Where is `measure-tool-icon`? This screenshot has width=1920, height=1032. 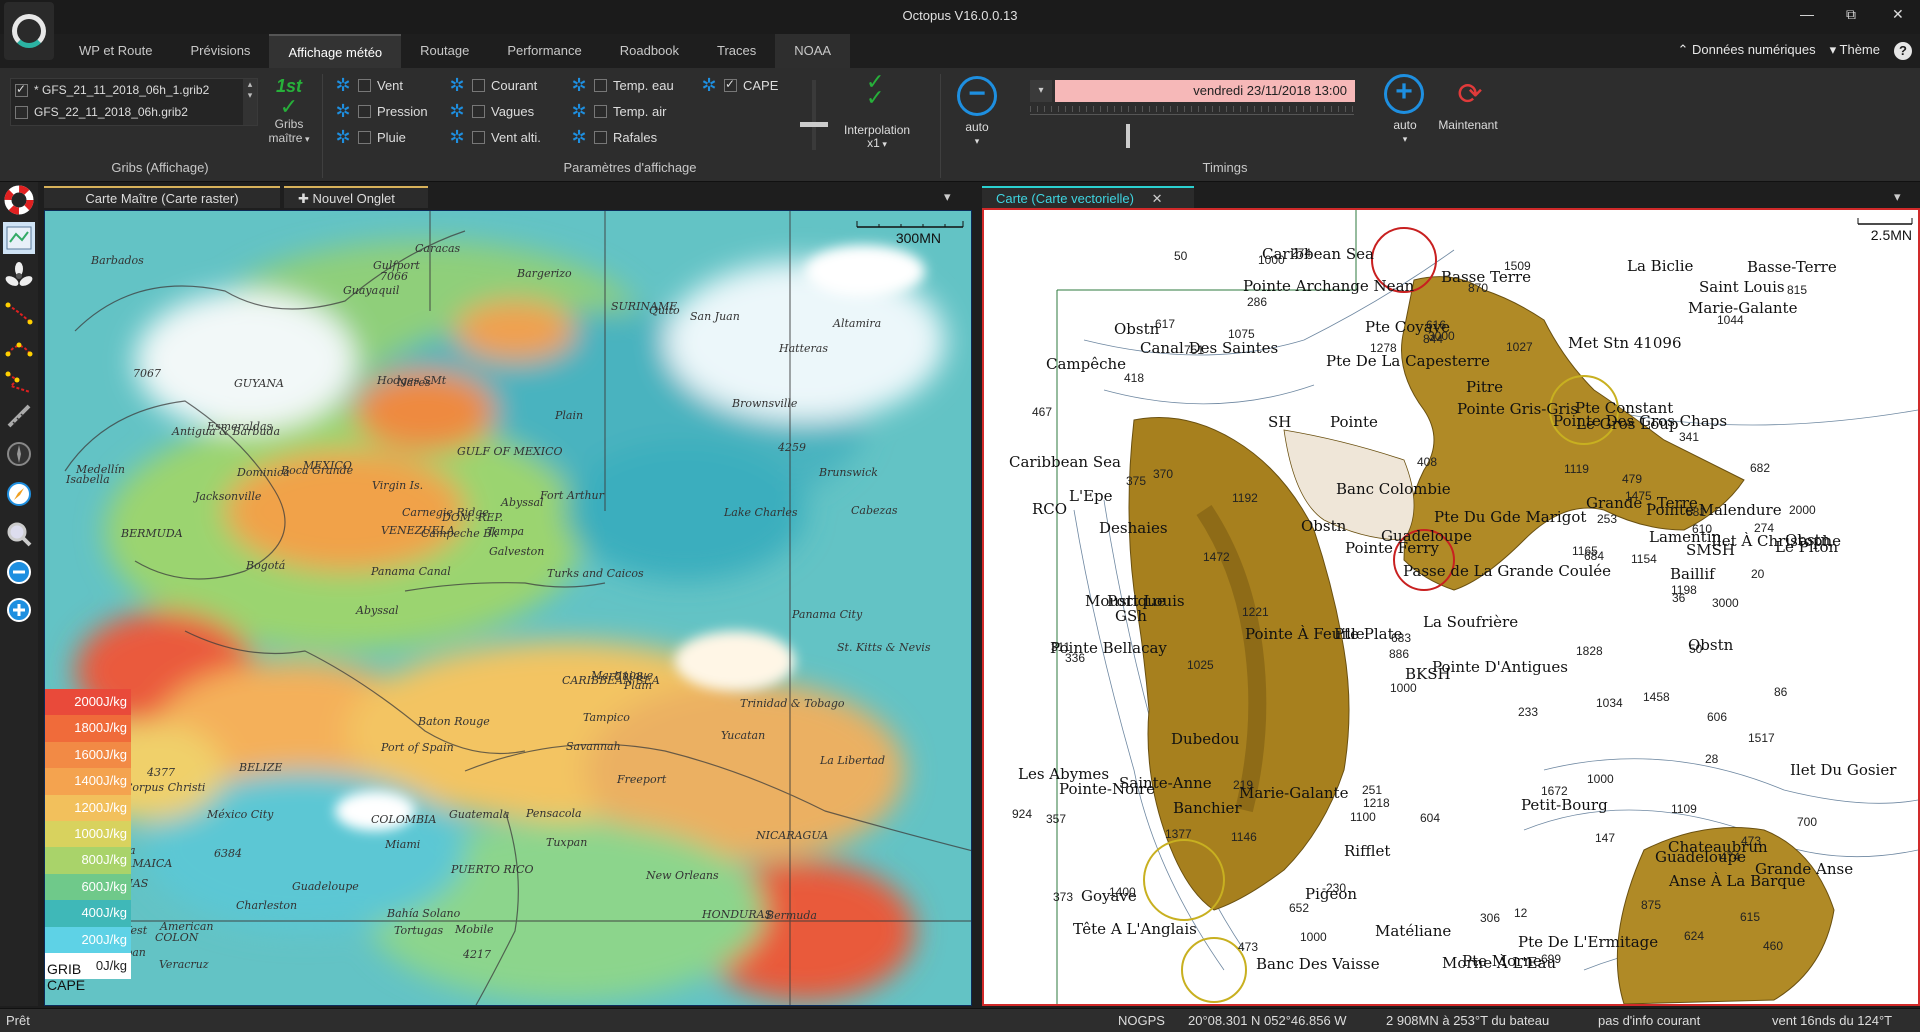 measure-tool-icon is located at coordinates (19, 416).